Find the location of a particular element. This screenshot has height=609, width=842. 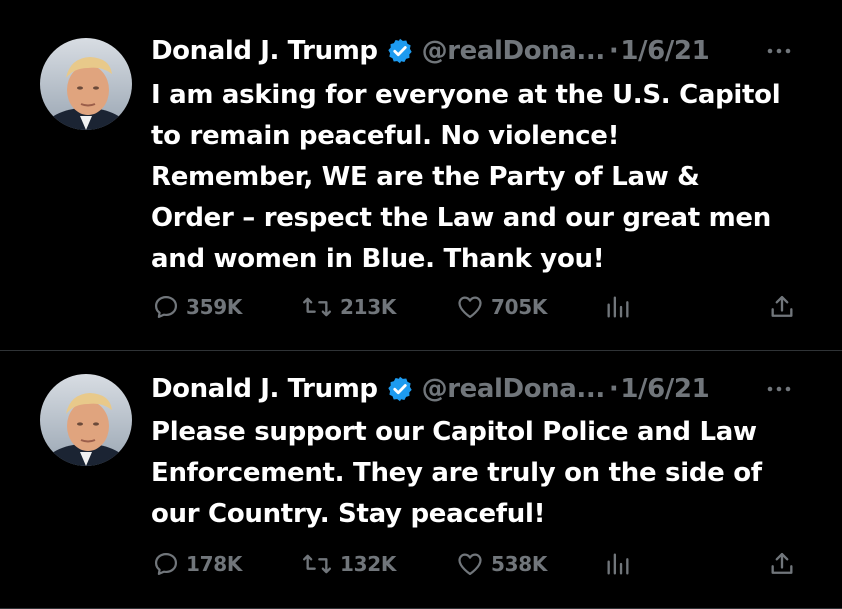

tweet-text-line: our Country. Stay peaceful! is located at coordinates (348, 514).